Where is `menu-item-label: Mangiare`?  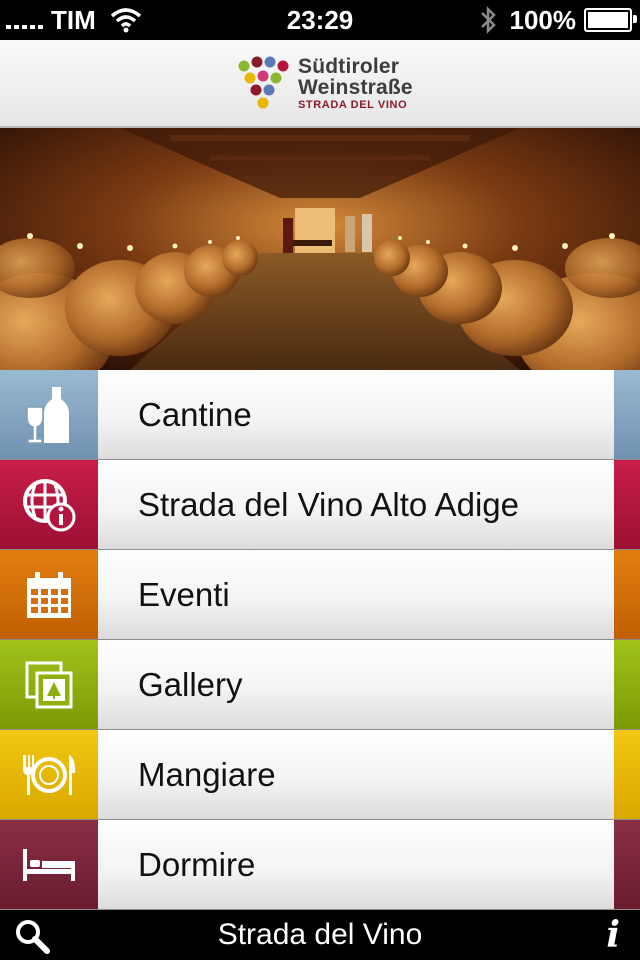 menu-item-label: Mangiare is located at coordinates (356, 774).